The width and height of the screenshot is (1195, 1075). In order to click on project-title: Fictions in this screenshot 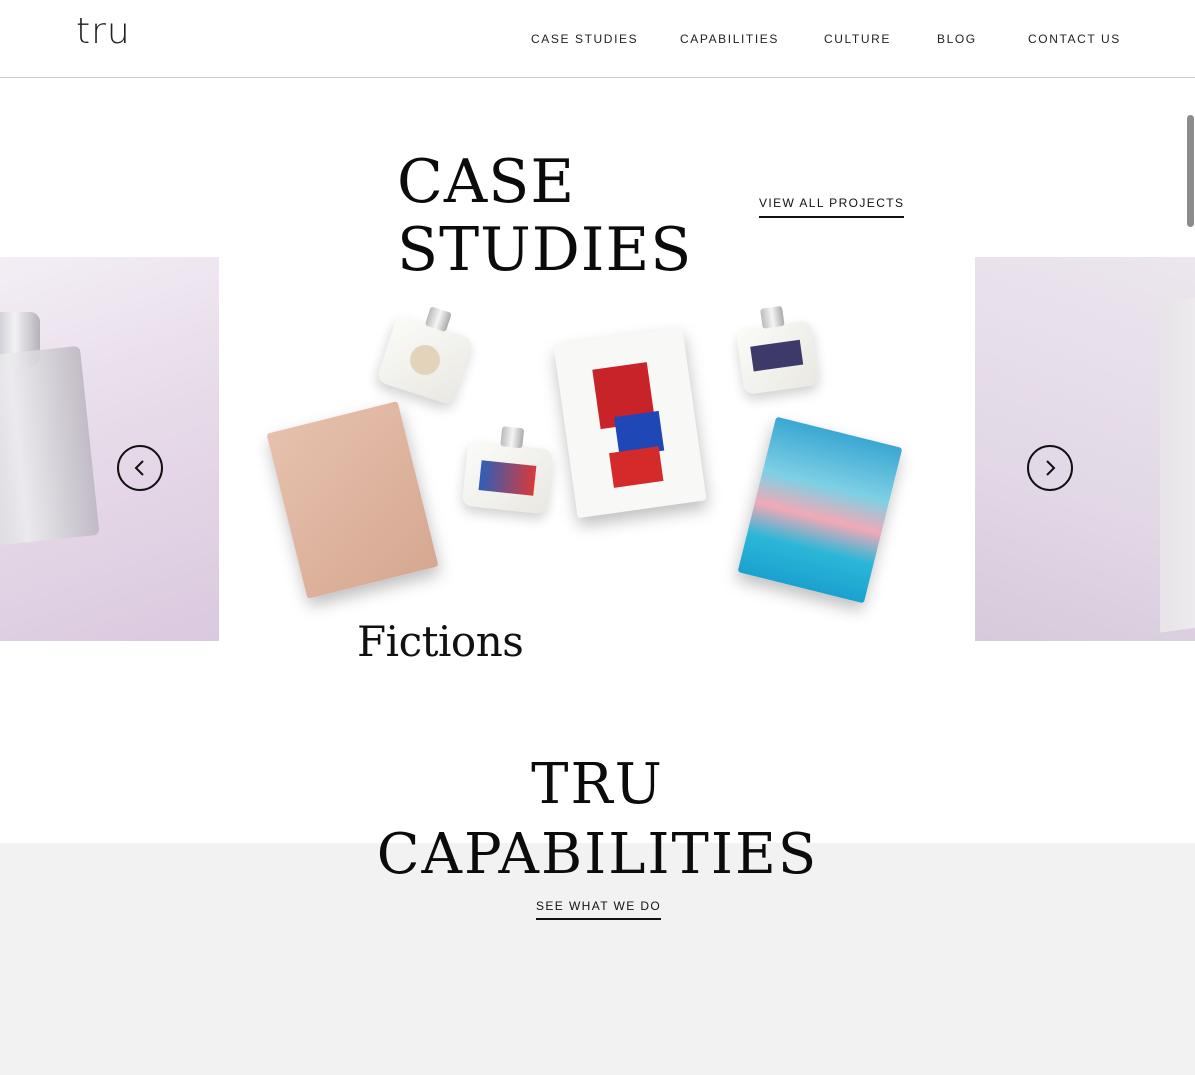, I will do `click(440, 642)`.